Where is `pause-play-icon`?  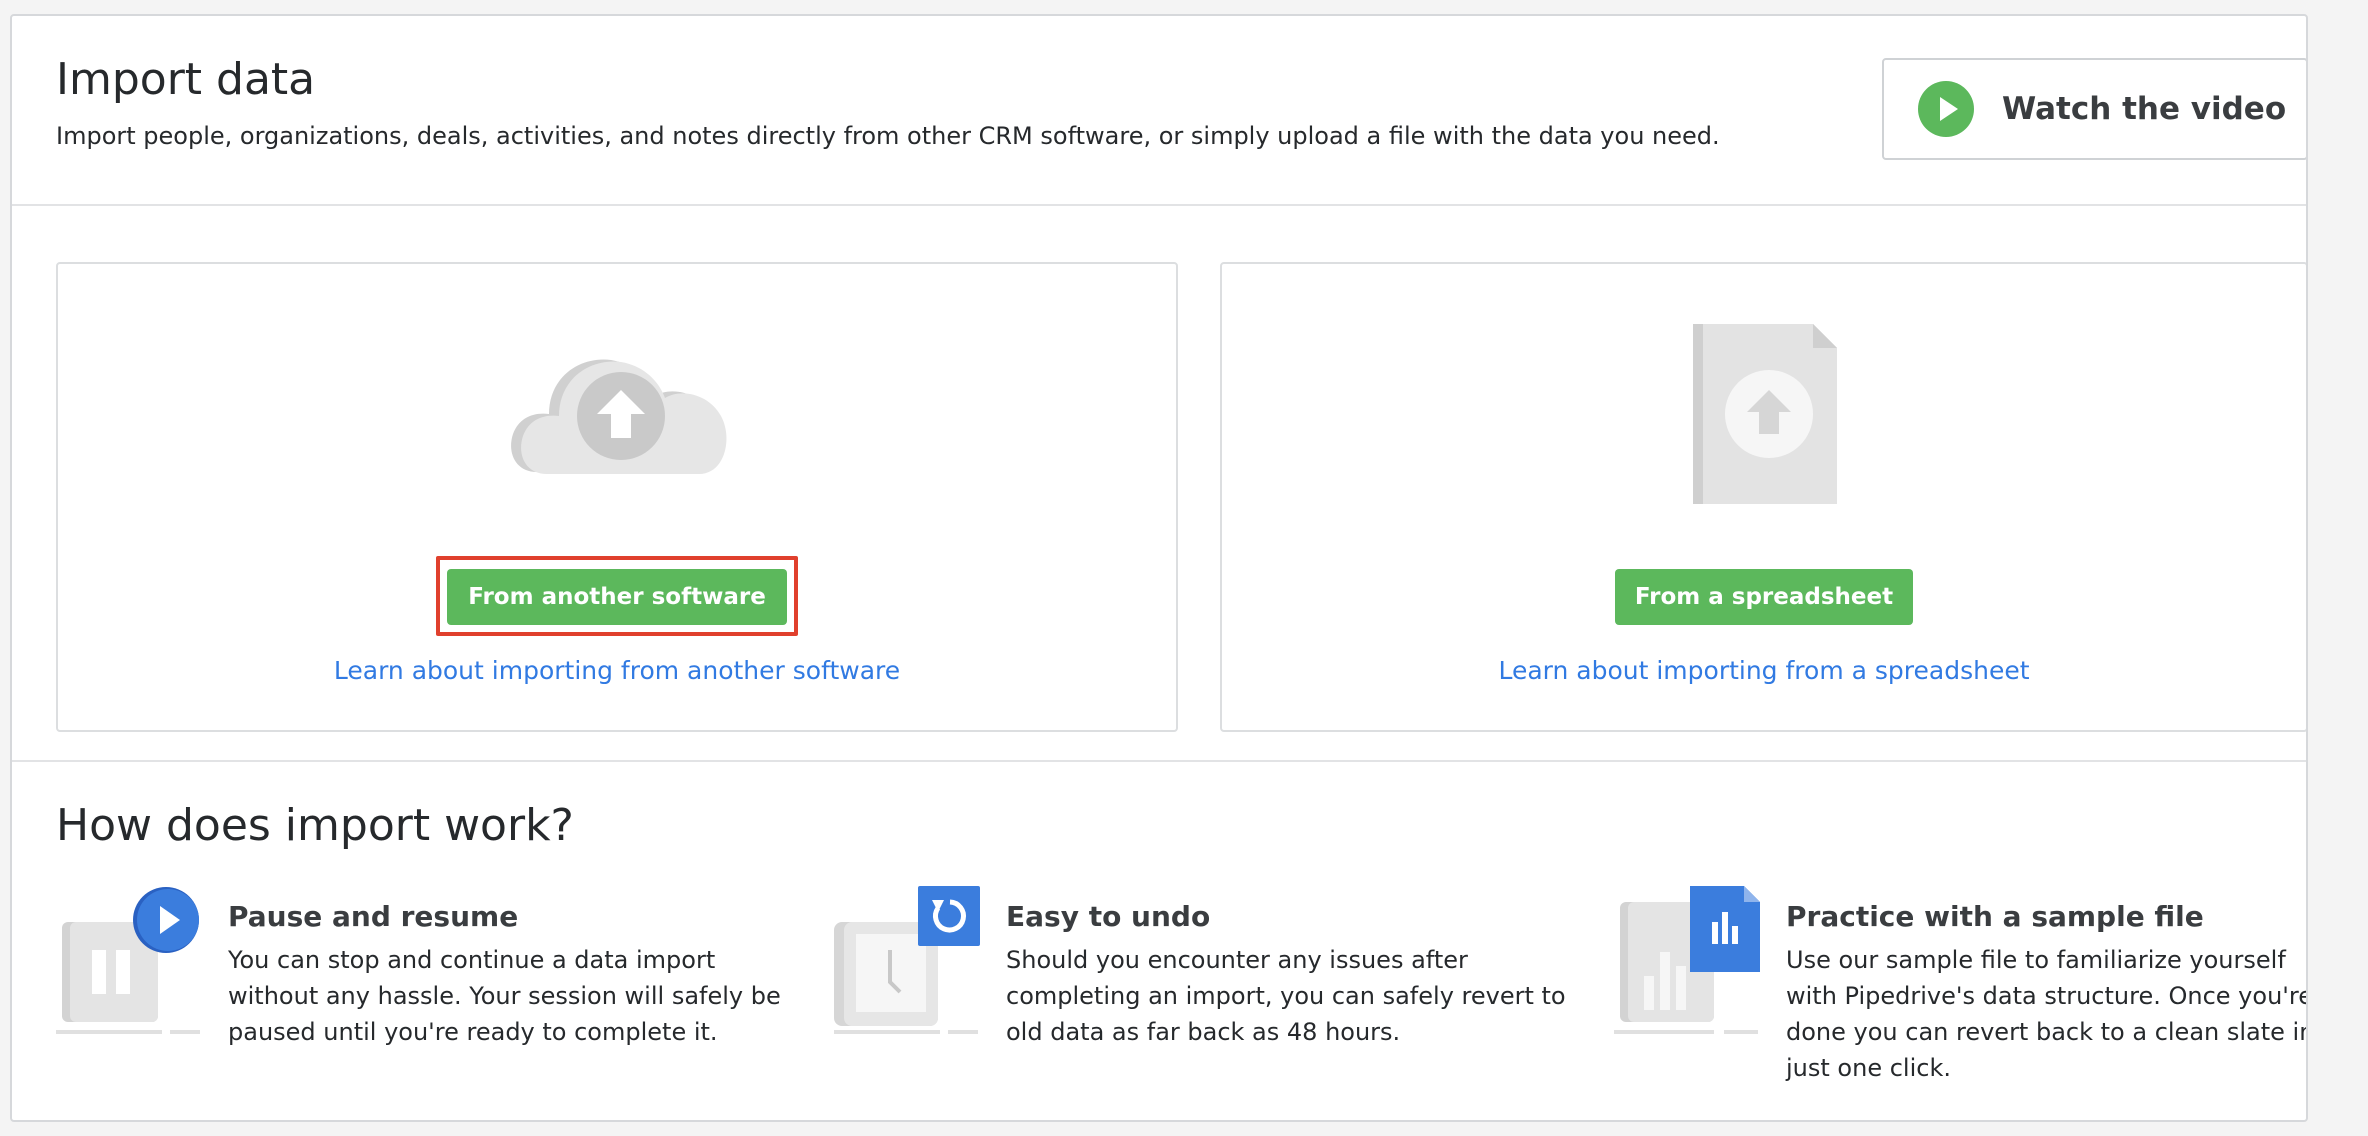 pause-play-icon is located at coordinates (128, 960).